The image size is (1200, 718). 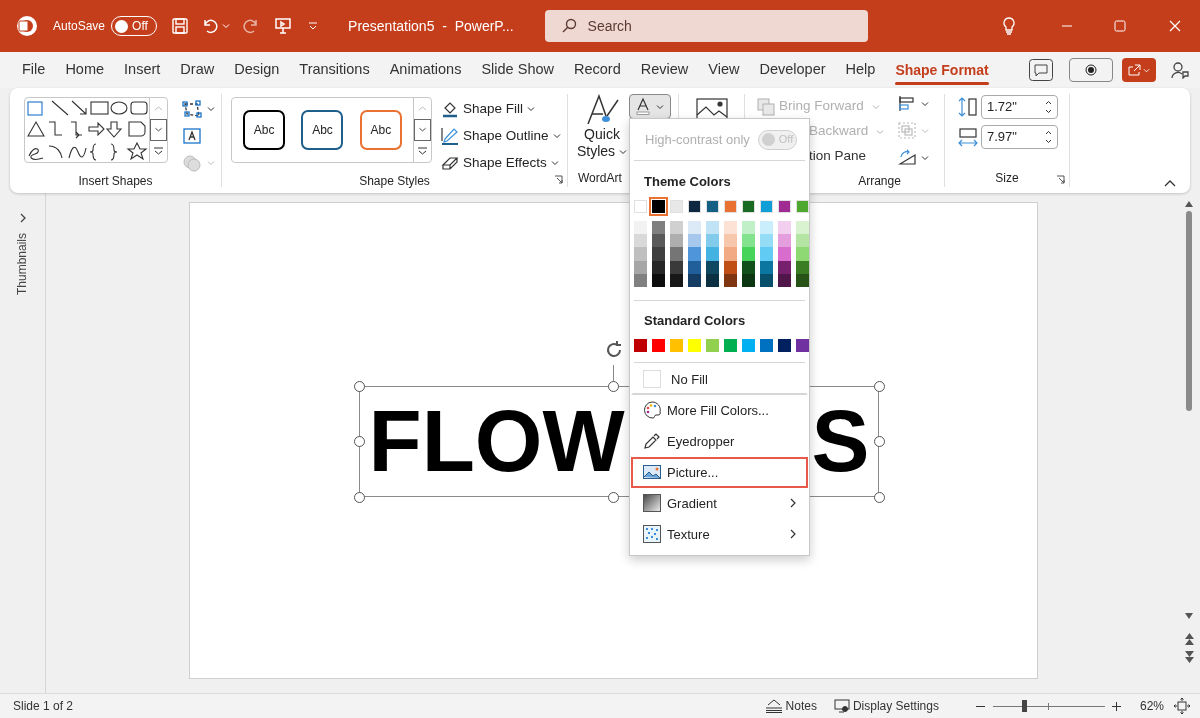 What do you see at coordinates (650, 106) in the screenshot?
I see `text-fill-button` at bounding box center [650, 106].